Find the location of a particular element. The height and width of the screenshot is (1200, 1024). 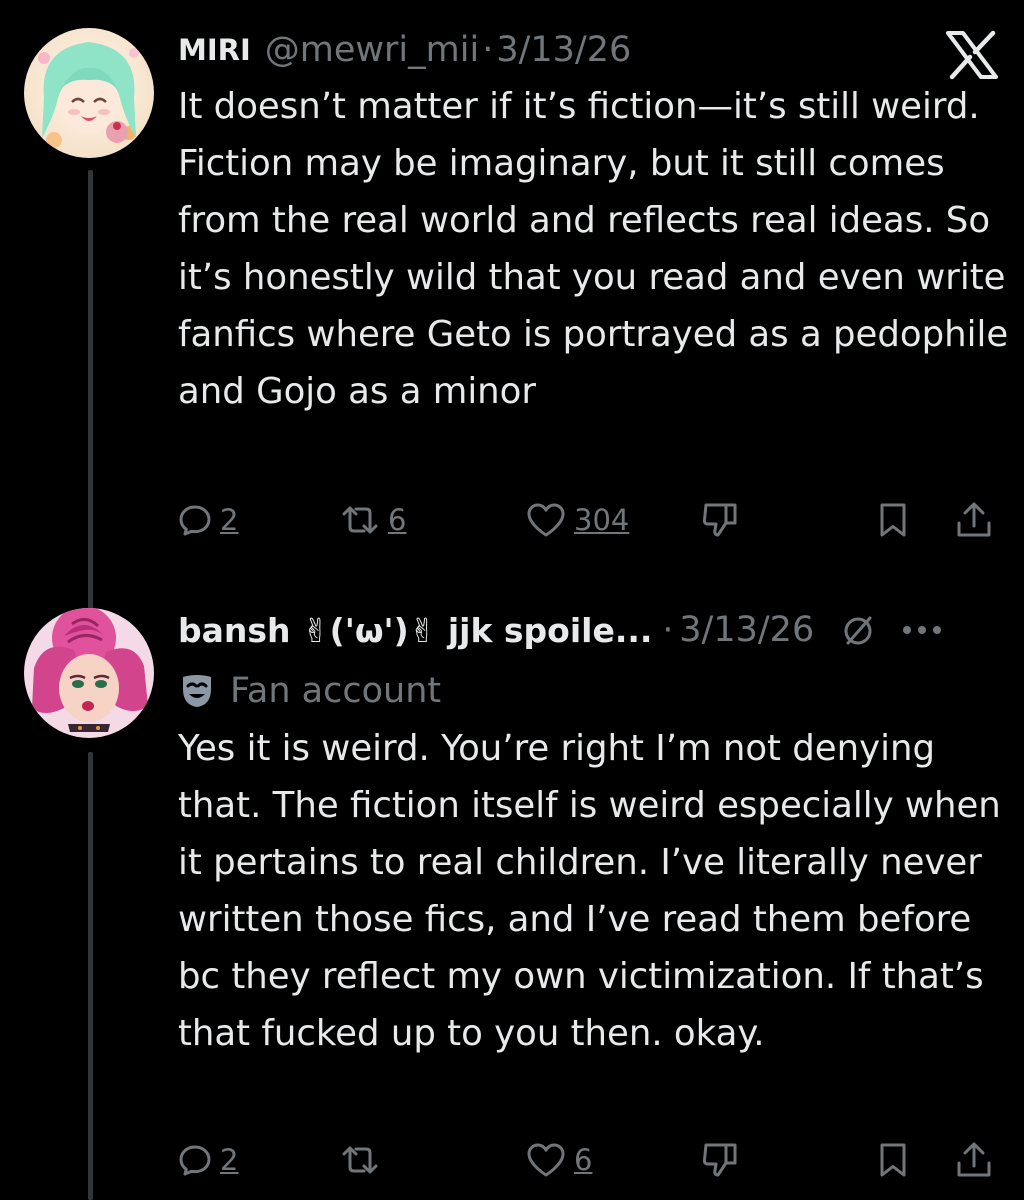

avatar-bansh-illustration is located at coordinates (89, 673).